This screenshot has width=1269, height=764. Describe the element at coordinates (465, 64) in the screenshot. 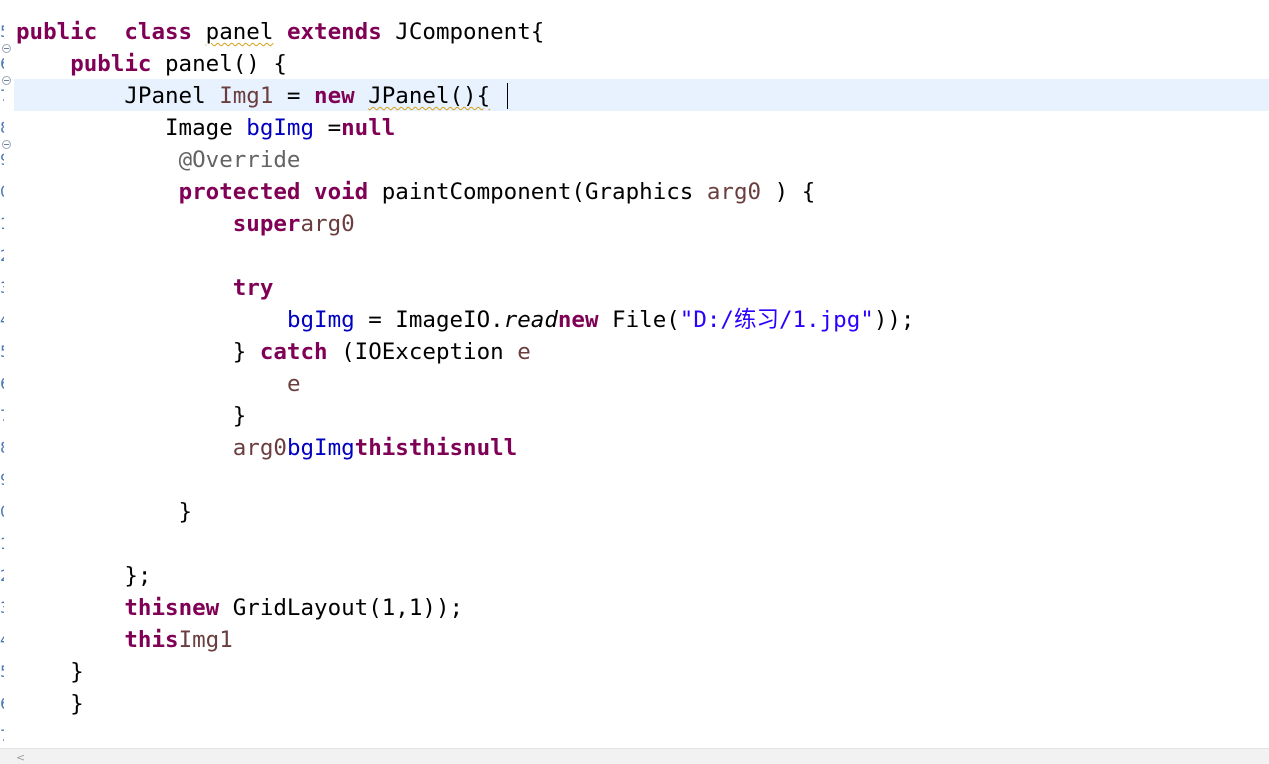

I see `code-line: public panel() {` at that location.